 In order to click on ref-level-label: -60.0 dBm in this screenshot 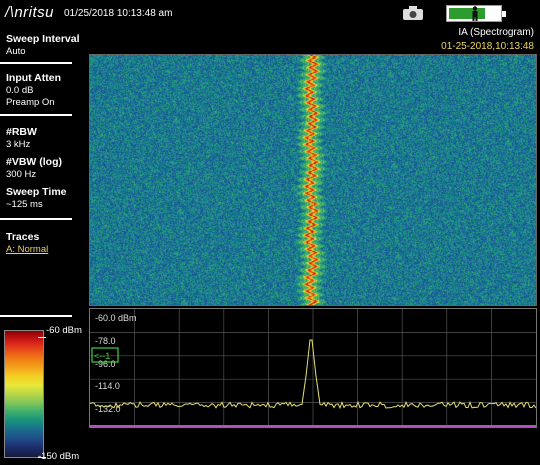, I will do `click(116, 318)`.